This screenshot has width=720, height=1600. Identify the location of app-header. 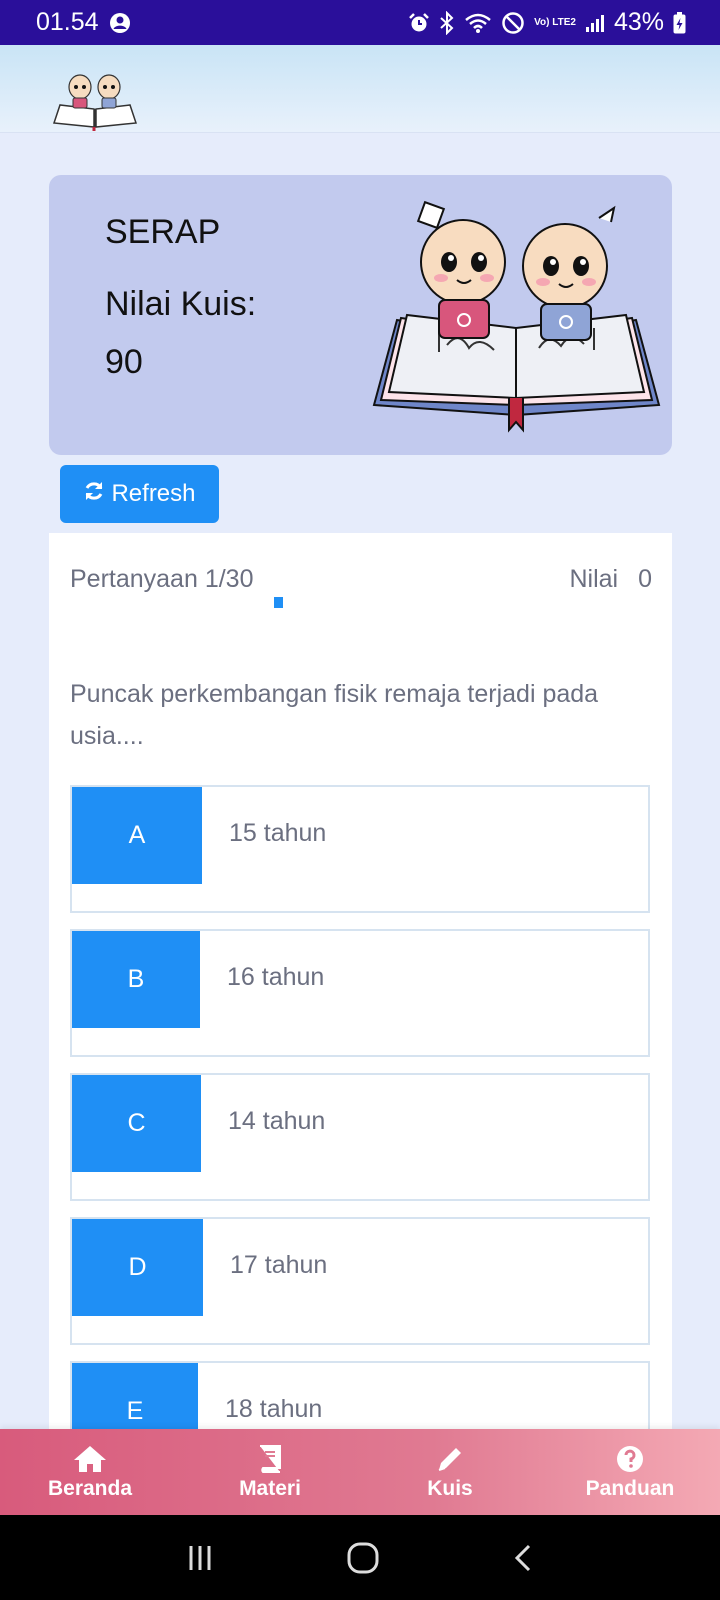
(360, 89).